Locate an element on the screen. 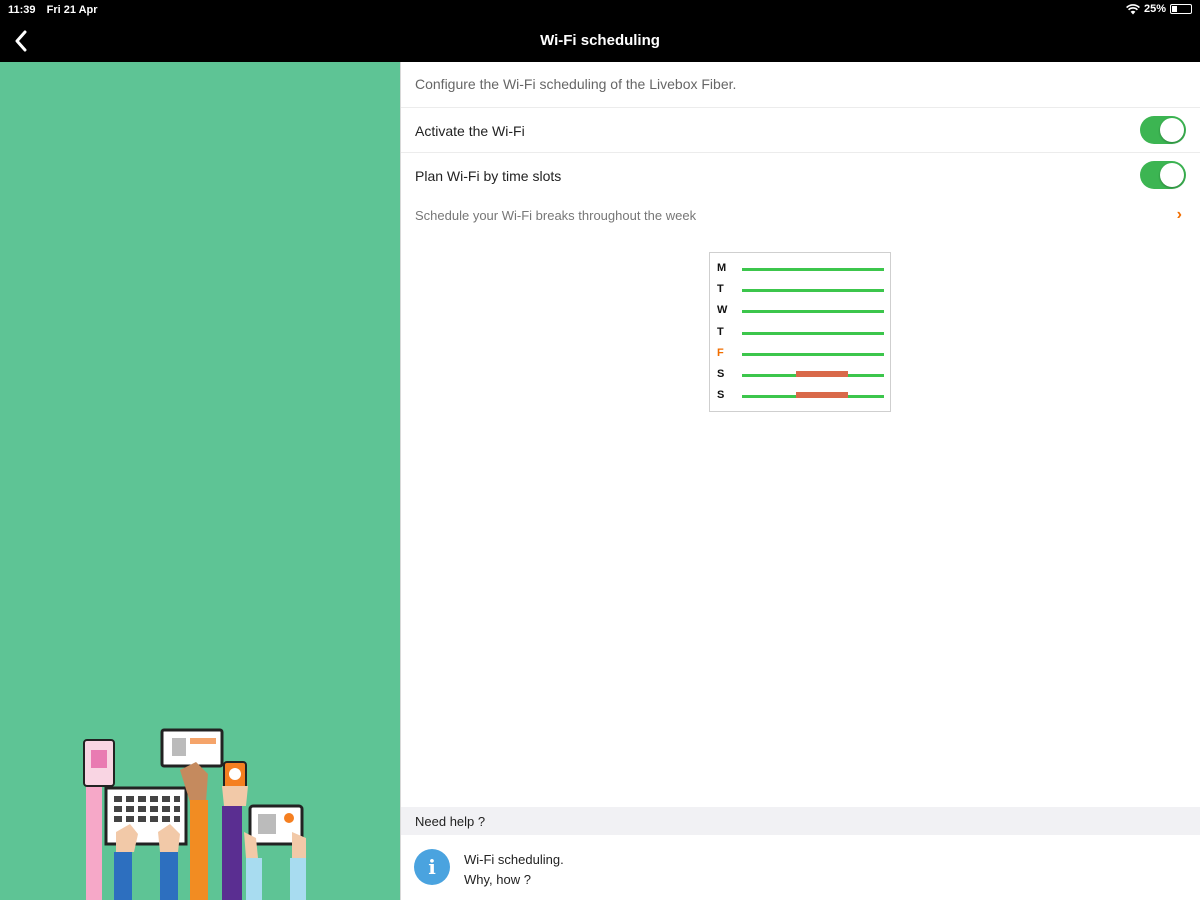  help-item-text: Wi-Fi scheduling. Why, how ? is located at coordinates (514, 870).